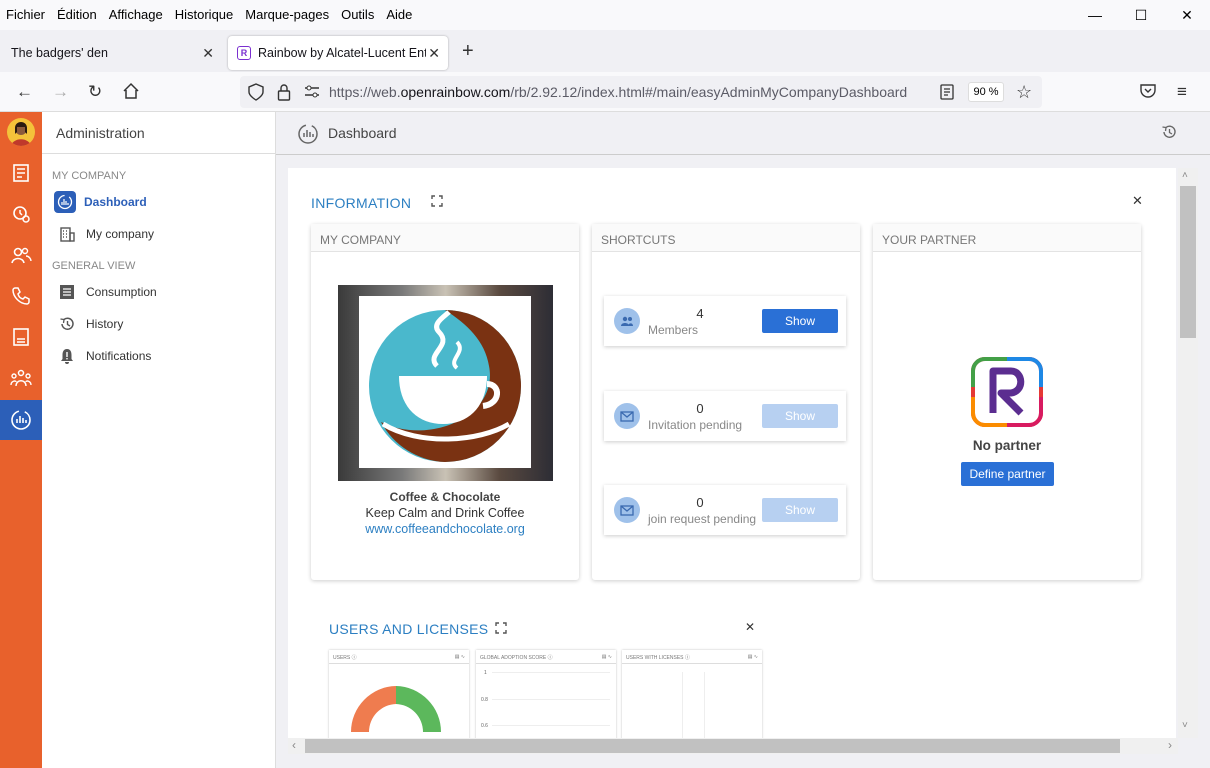 The width and height of the screenshot is (1210, 768). What do you see at coordinates (1024, 92) in the screenshot?
I see `bookmark-star-icon: ☆` at bounding box center [1024, 92].